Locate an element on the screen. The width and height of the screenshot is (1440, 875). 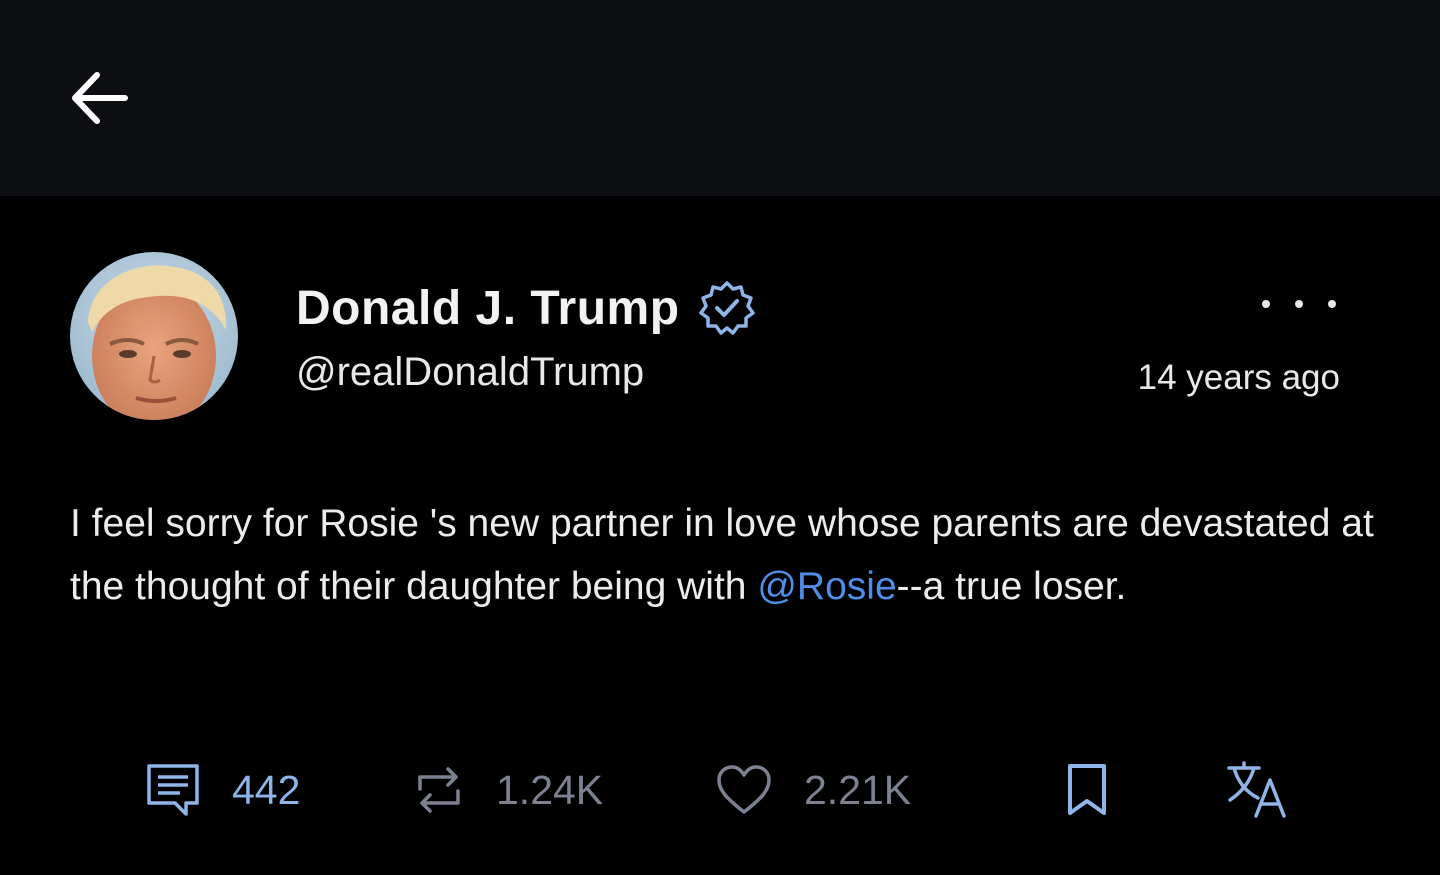
more-options-icon is located at coordinates (1266, 304).